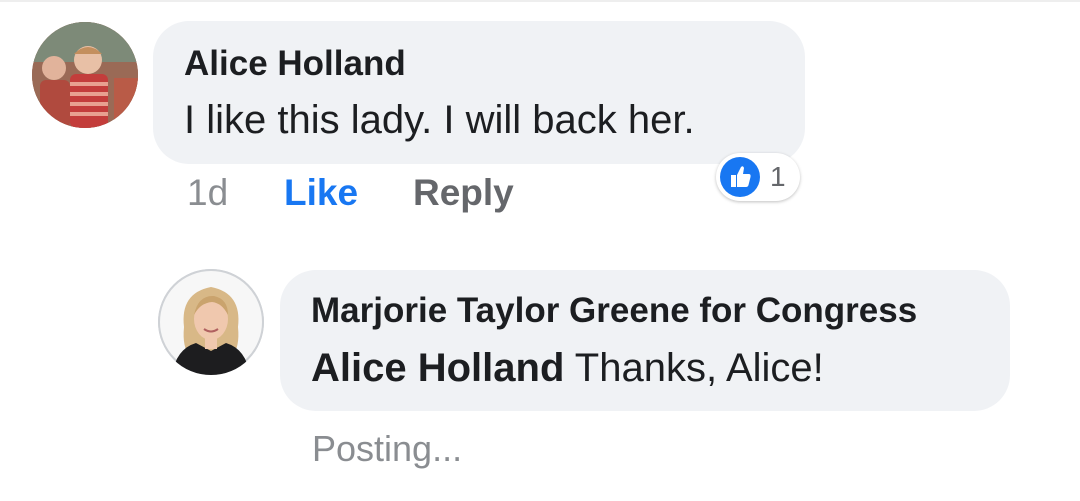 The height and width of the screenshot is (501, 1080). What do you see at coordinates (614, 311) in the screenshot?
I see `reply-author: Marjorie Taylor Greene for Congress` at bounding box center [614, 311].